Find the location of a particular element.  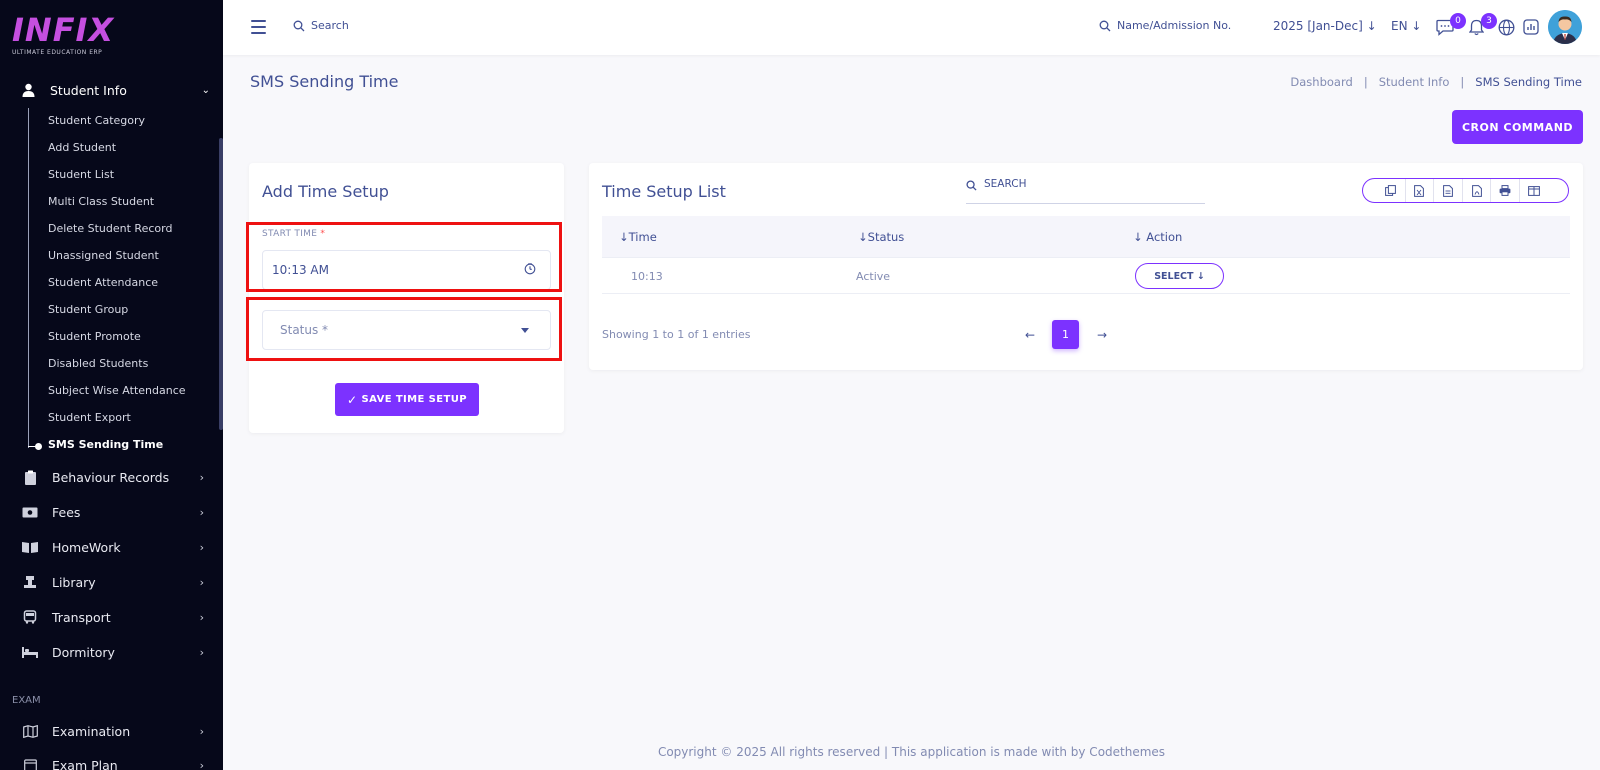

sidebar-item-label: Behaviour Records is located at coordinates (111, 477).